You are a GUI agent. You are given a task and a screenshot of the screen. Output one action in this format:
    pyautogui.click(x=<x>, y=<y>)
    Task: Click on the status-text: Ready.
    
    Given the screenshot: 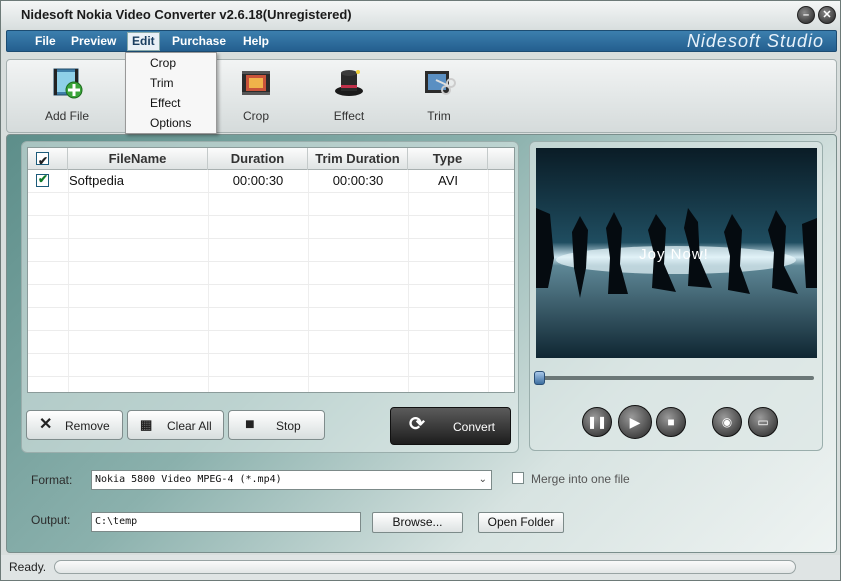 What is the action you would take?
    pyautogui.click(x=28, y=567)
    